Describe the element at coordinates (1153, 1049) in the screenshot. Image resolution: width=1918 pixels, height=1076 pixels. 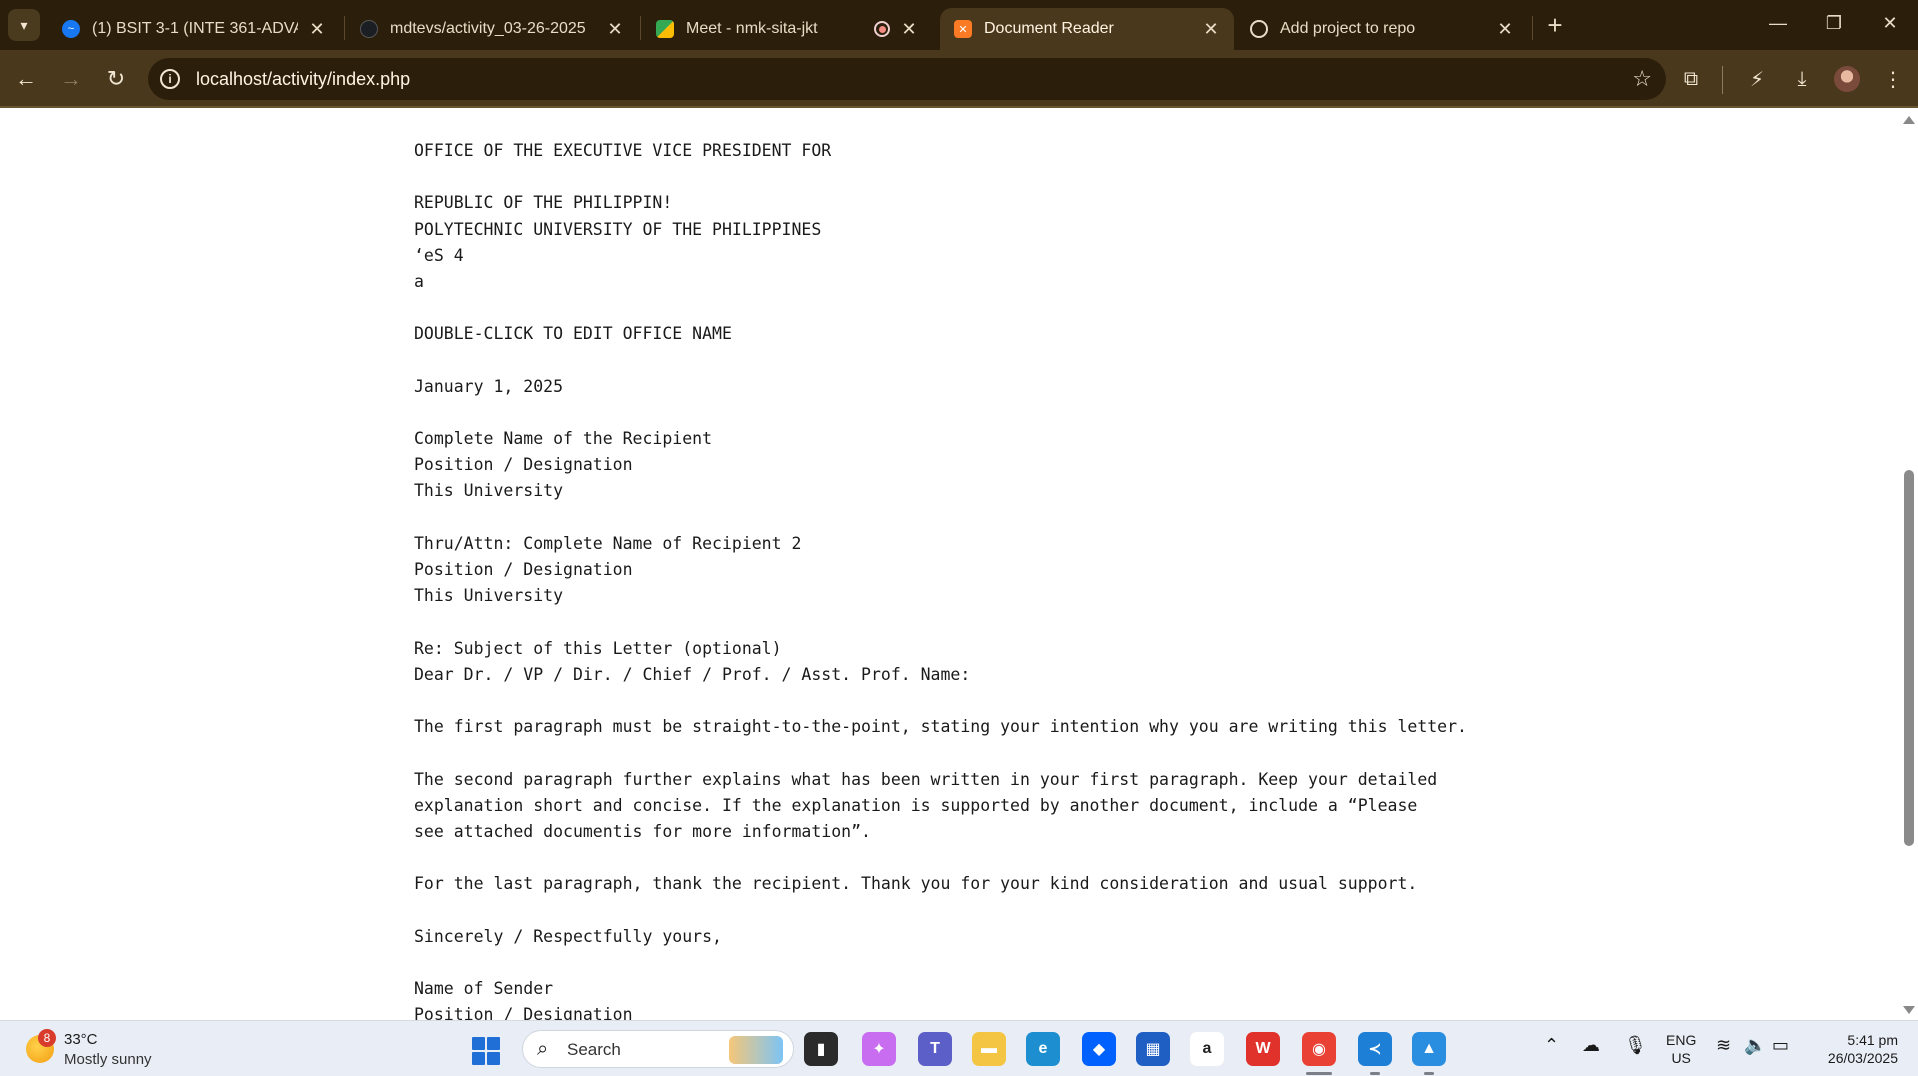
I see `microsoft-store-icon: ▦` at that location.